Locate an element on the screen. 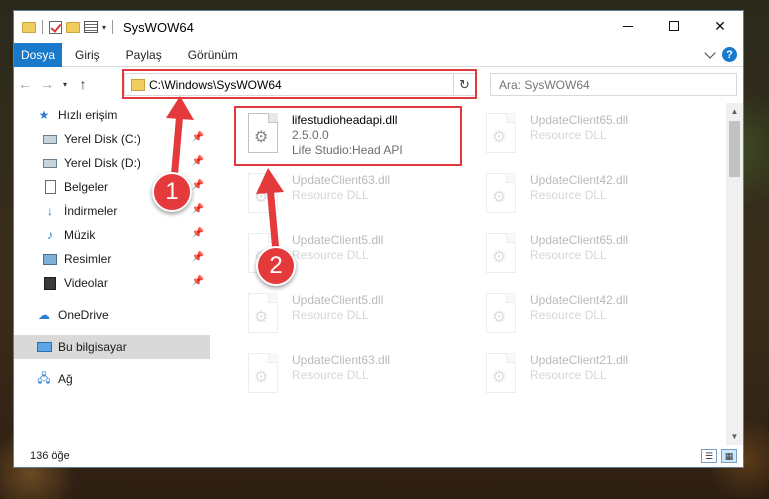  up-arrow-icon: ↑ is located at coordinates (83, 84).